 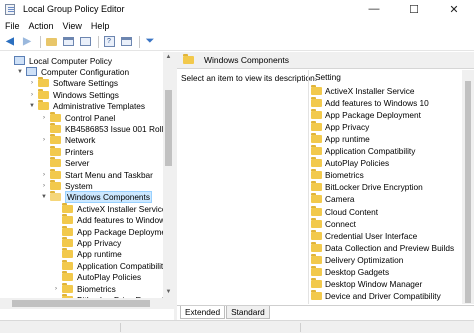 What do you see at coordinates (366, 114) in the screenshot?
I see `setting-list-item: App Package Deployment` at bounding box center [366, 114].